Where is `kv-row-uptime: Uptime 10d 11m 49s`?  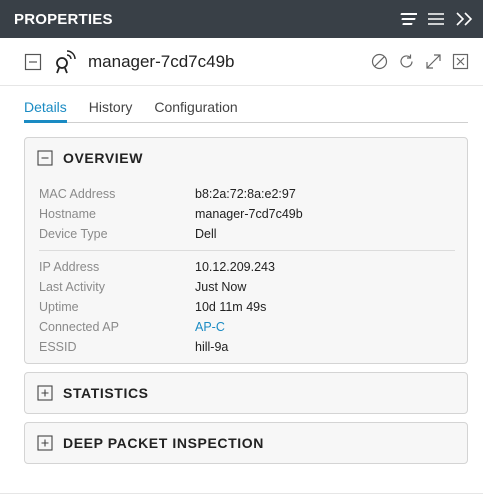
kv-row-uptime: Uptime 10d 11m 49s is located at coordinates (247, 307).